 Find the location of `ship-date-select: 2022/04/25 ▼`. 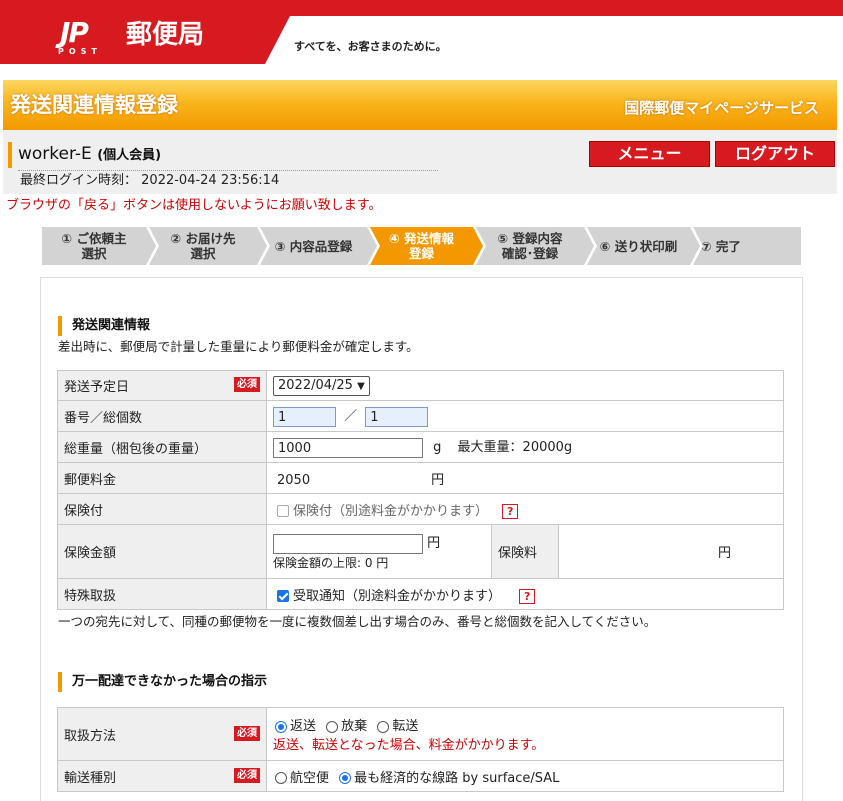

ship-date-select: 2022/04/25 ▼ is located at coordinates (321, 385).